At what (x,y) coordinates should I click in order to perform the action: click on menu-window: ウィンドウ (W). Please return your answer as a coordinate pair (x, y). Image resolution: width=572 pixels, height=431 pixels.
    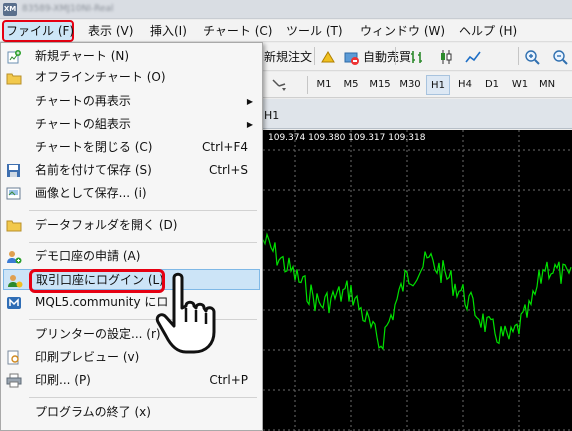
    Looking at the image, I should click on (402, 31).